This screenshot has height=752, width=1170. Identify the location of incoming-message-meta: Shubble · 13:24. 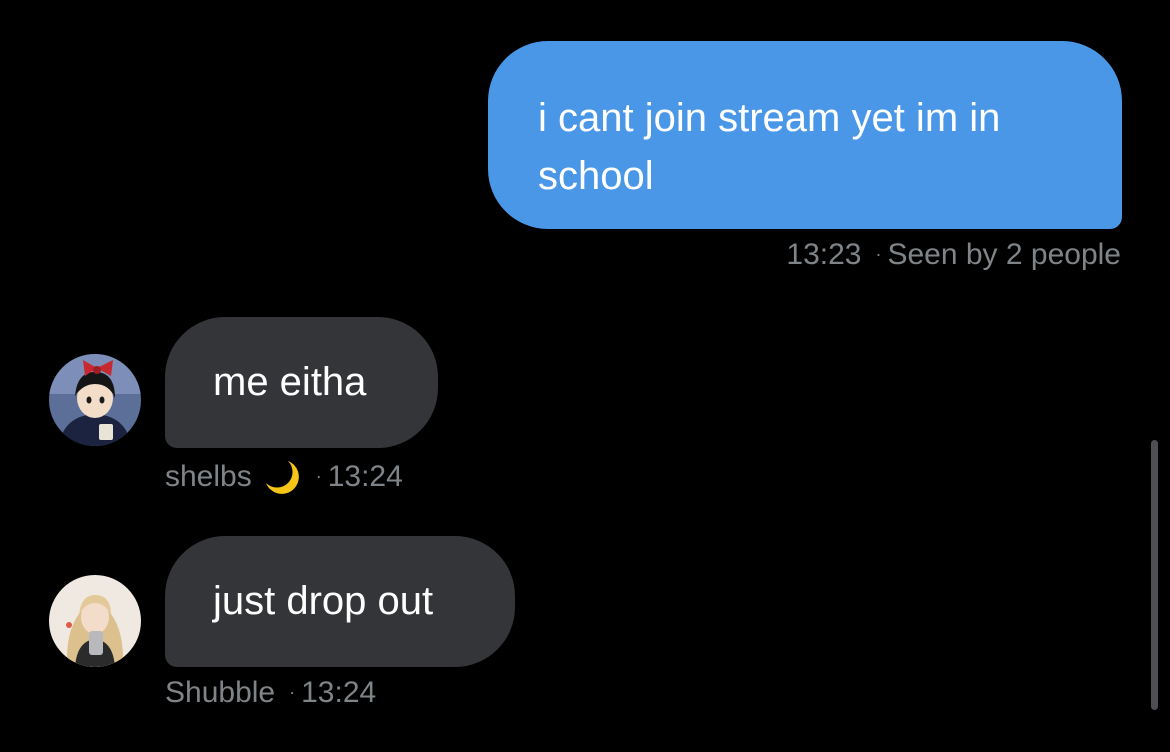
(270, 693).